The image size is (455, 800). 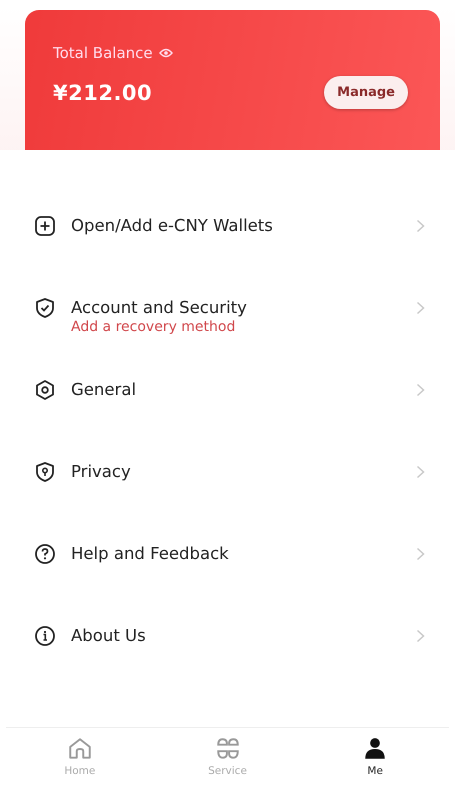 What do you see at coordinates (227, 493) in the screenshot?
I see `menu-item: Privacy` at bounding box center [227, 493].